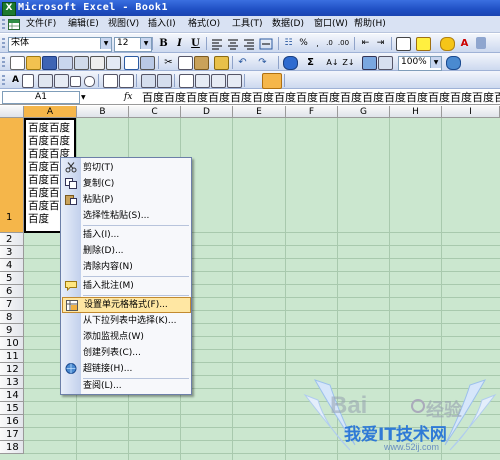  I want to click on redo-icon: ↷, so click(262, 62).